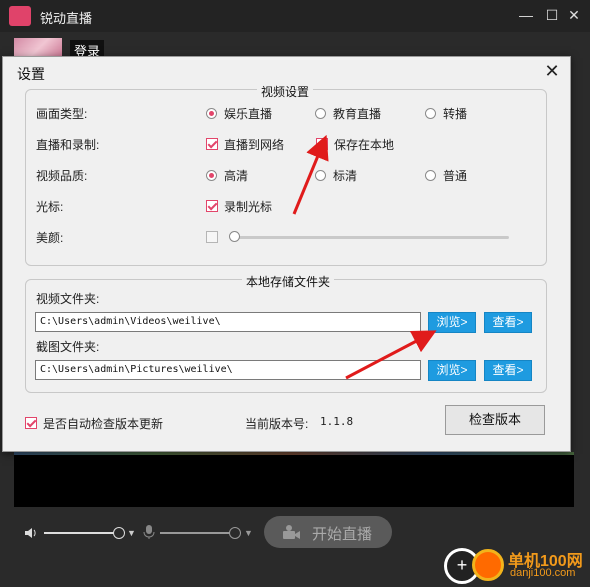  Describe the element at coordinates (364, 257) in the screenshot. I see `annotation-arrows` at that location.